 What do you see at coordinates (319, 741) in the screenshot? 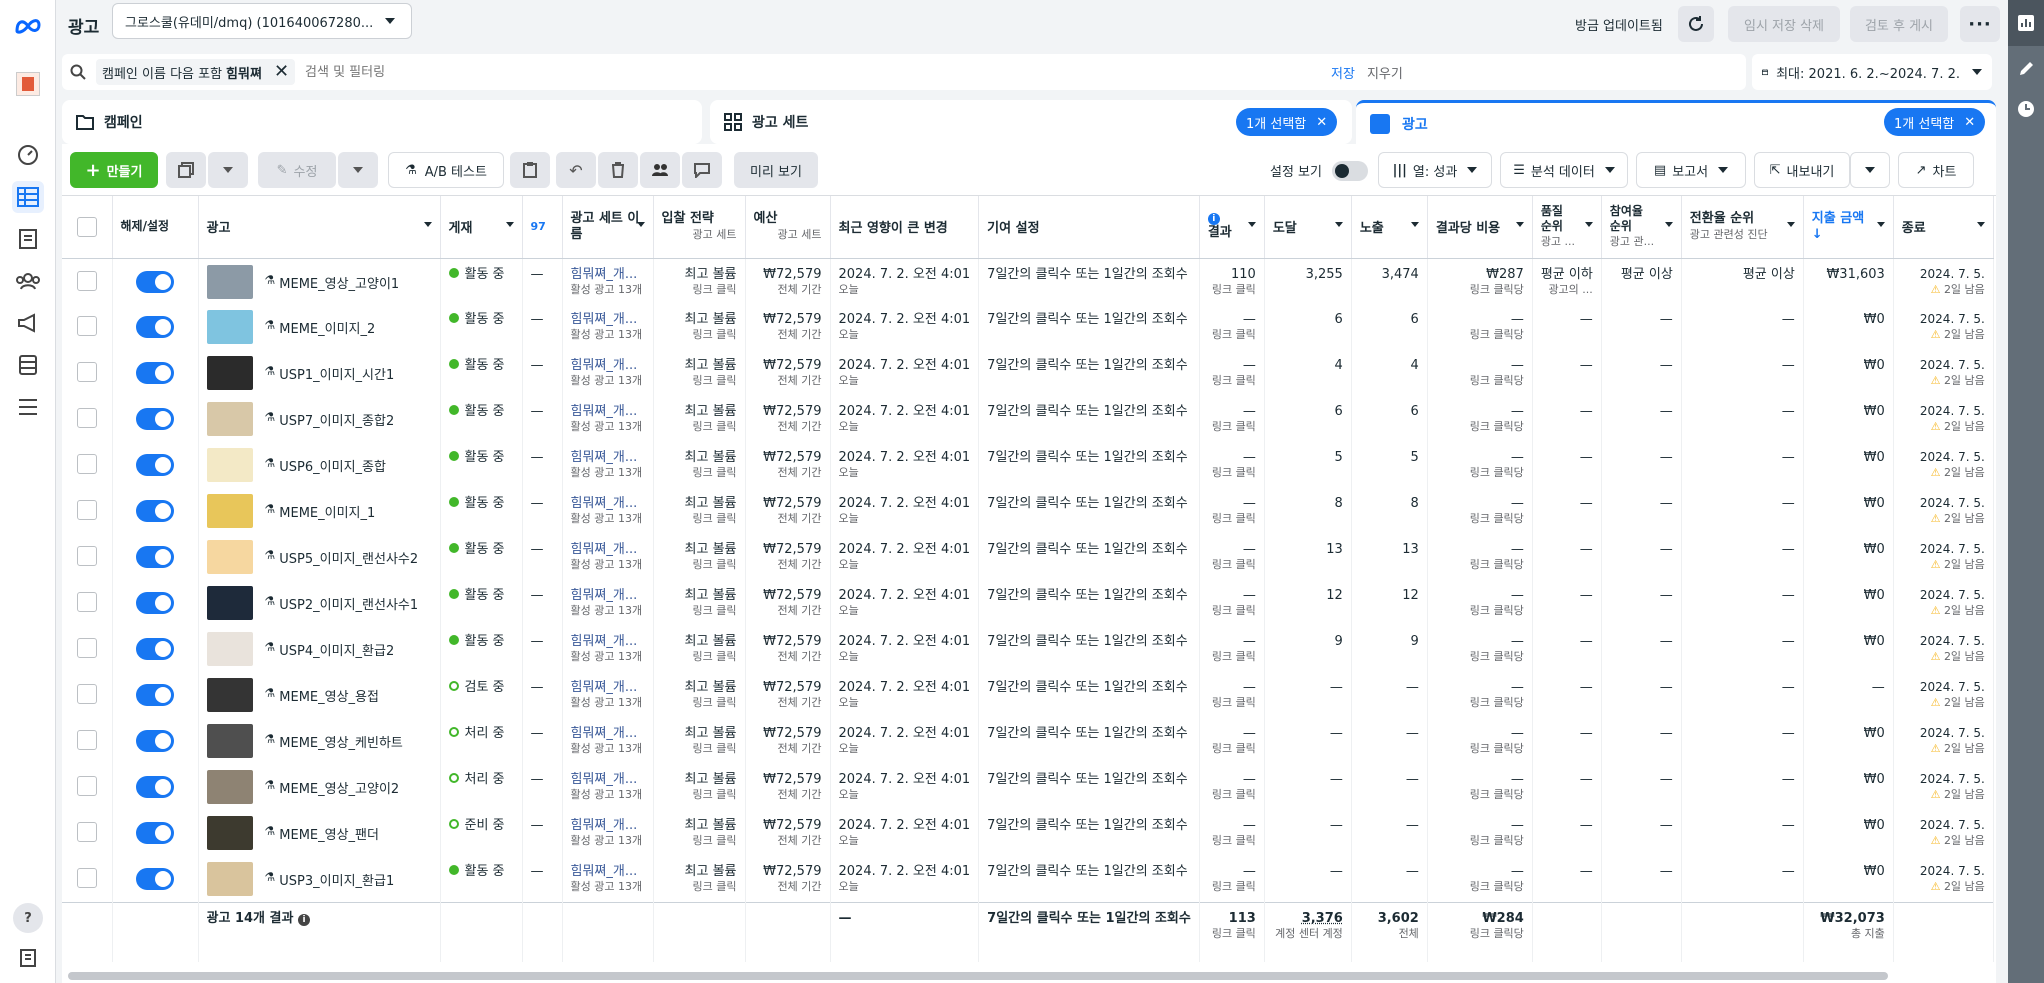
I see `ad-name-cell: ⚗ MEME_영상_케빈하트` at bounding box center [319, 741].